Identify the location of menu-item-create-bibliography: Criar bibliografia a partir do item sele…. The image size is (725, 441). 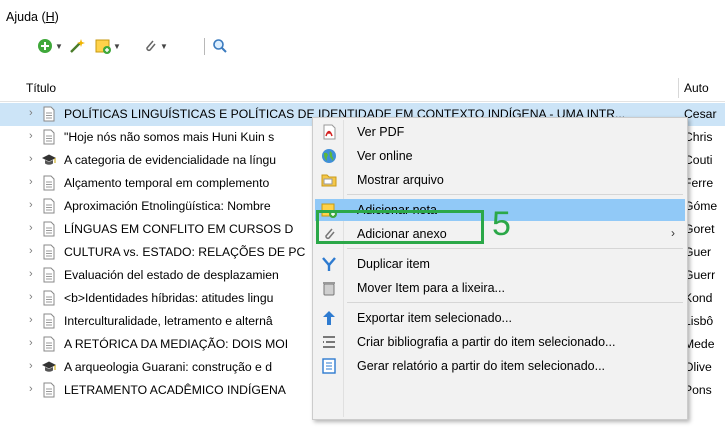
(500, 342).